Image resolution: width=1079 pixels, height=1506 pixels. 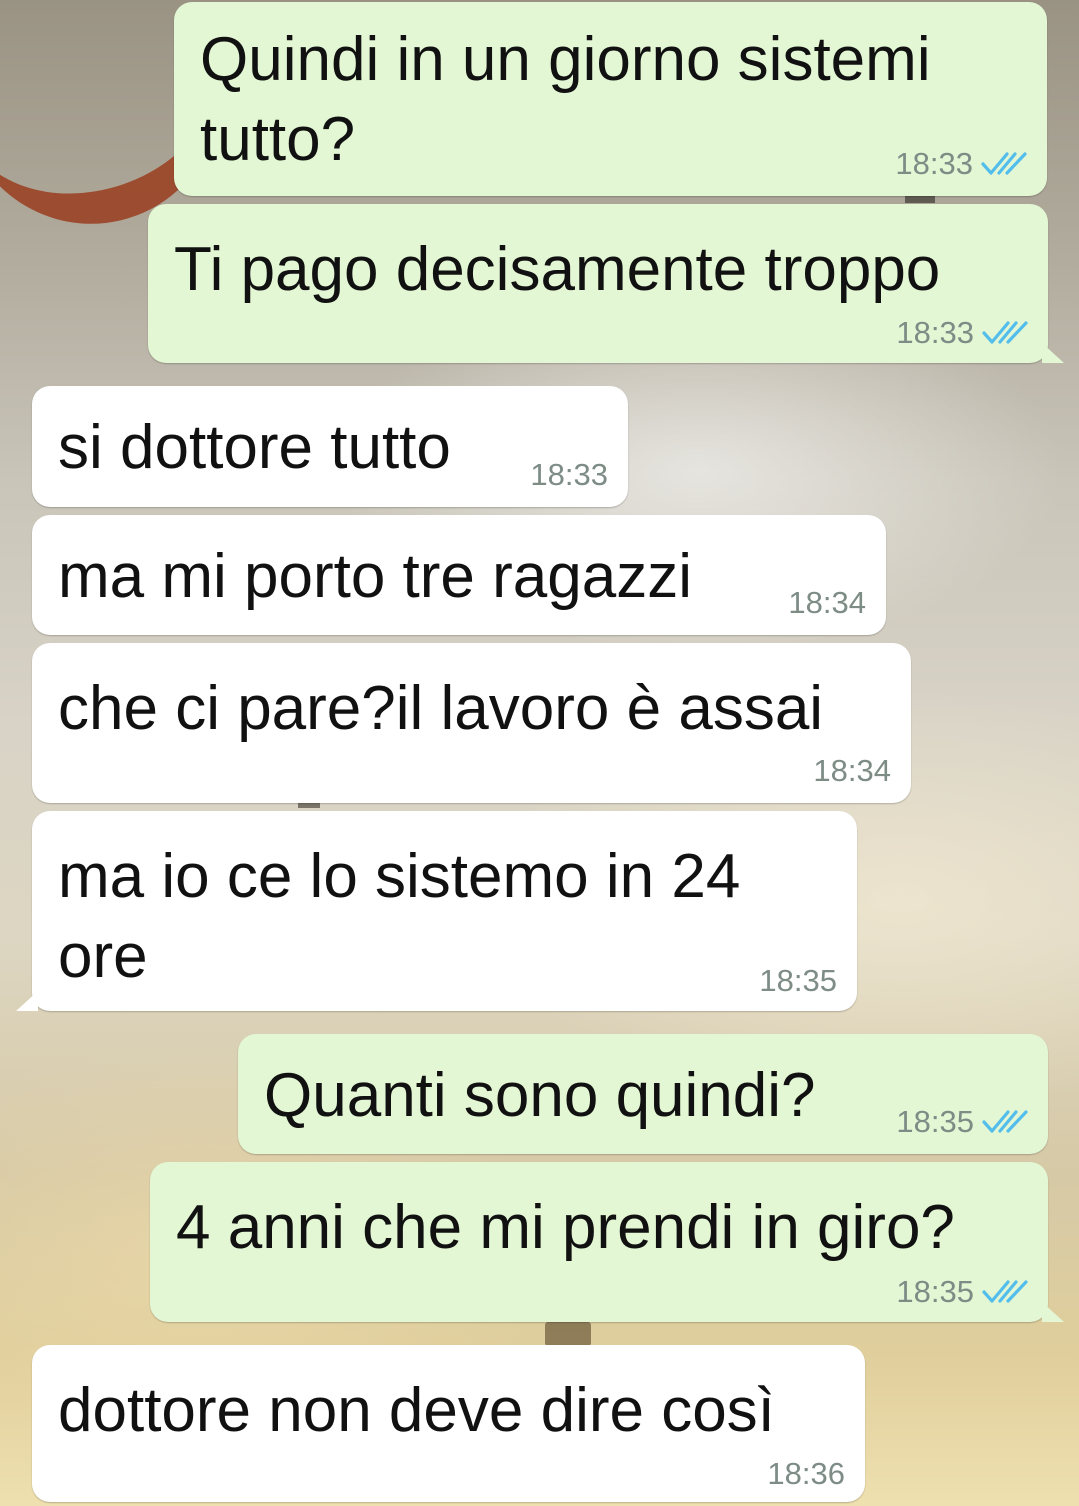 I want to click on message-time: 18:36, so click(x=806, y=1473).